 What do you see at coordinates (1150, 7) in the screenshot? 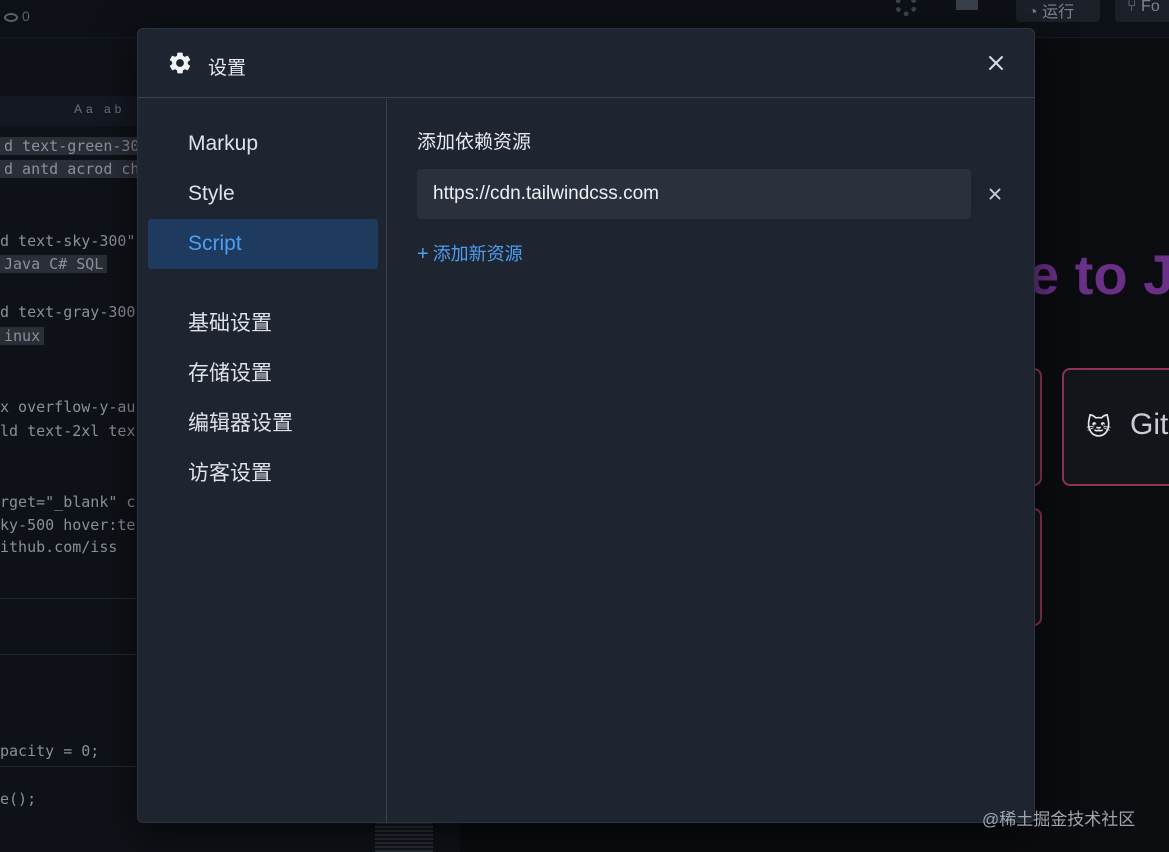
I see `fork-button-label: Fo` at bounding box center [1150, 7].